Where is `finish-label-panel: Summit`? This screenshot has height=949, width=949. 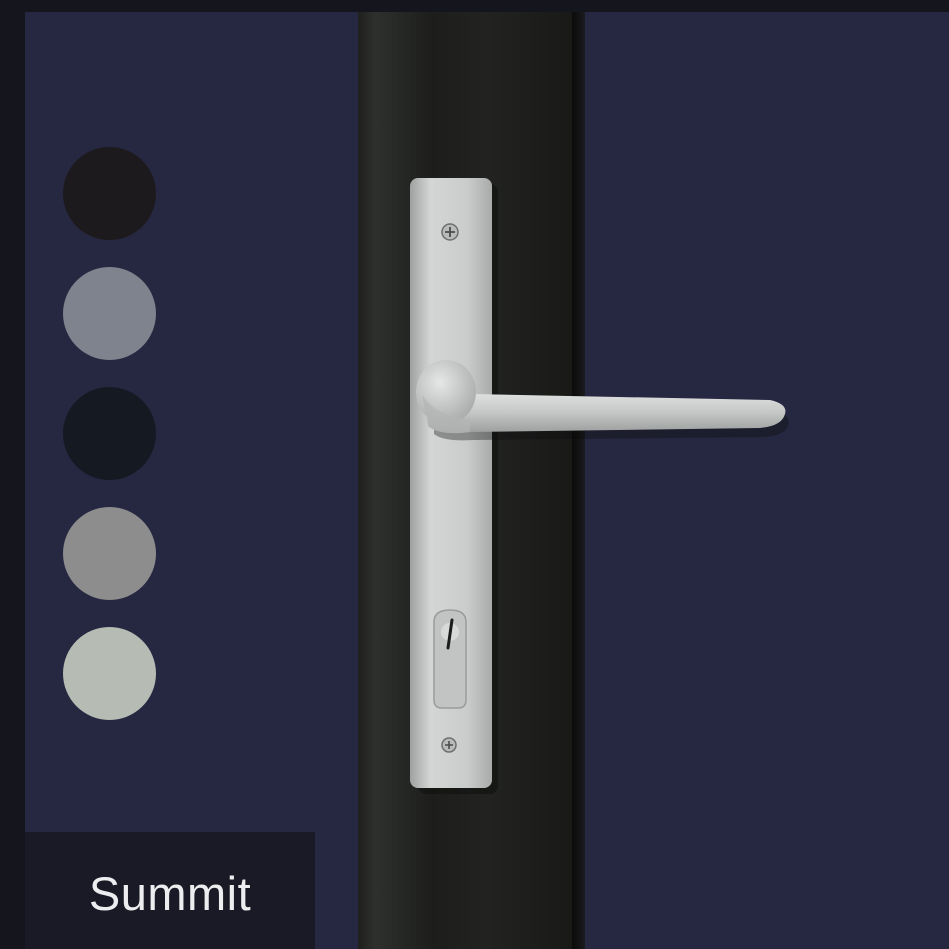 finish-label-panel: Summit is located at coordinates (170, 890).